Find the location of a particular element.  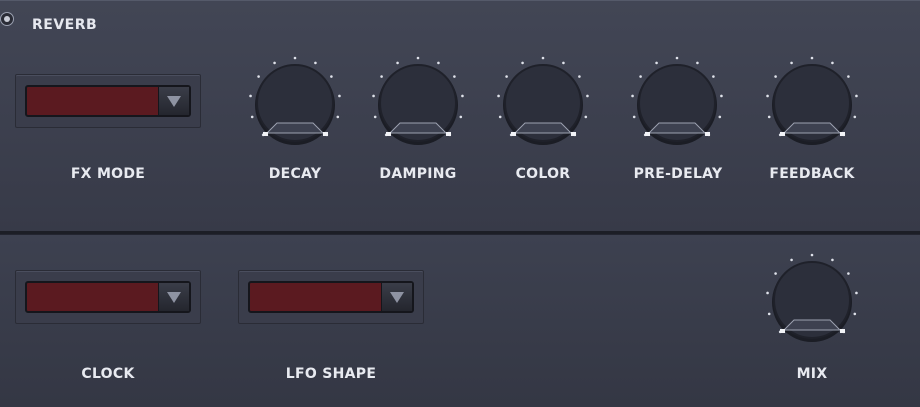

fx-mode-label: FX MODE is located at coordinates (108, 174).